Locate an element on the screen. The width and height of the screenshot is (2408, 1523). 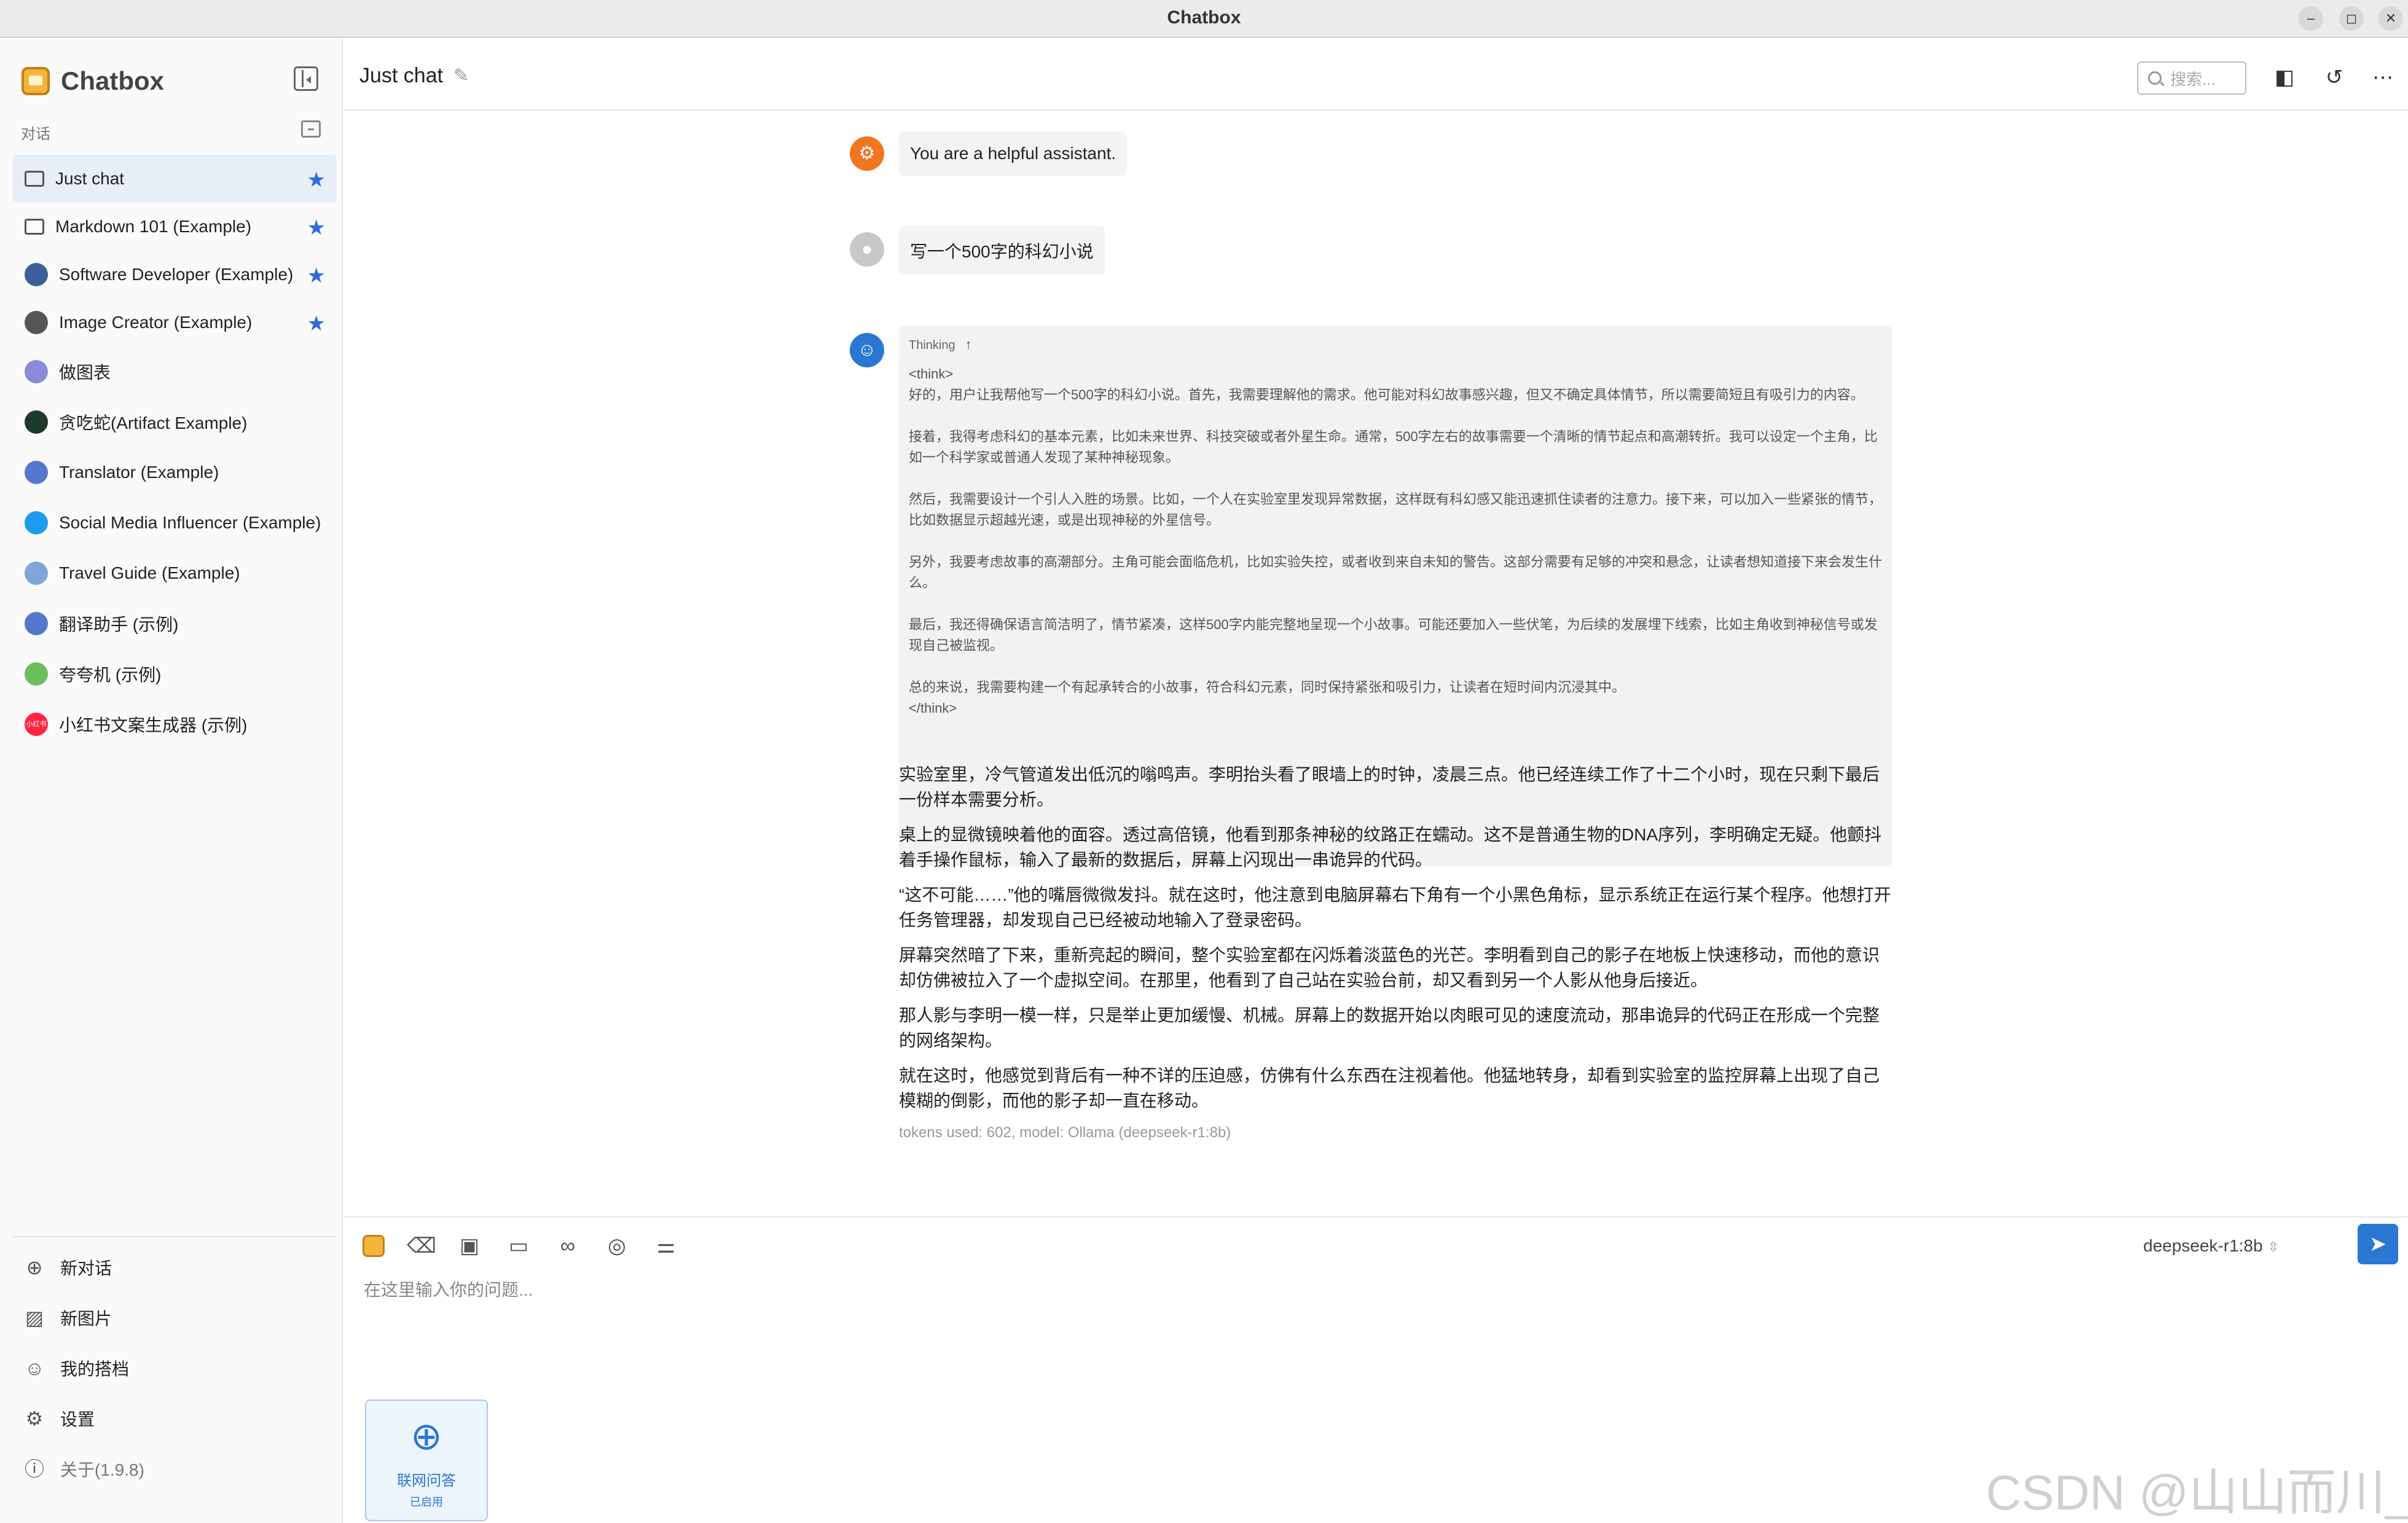
thinking-toggle: Thinking ↑ is located at coordinates (1395, 345).